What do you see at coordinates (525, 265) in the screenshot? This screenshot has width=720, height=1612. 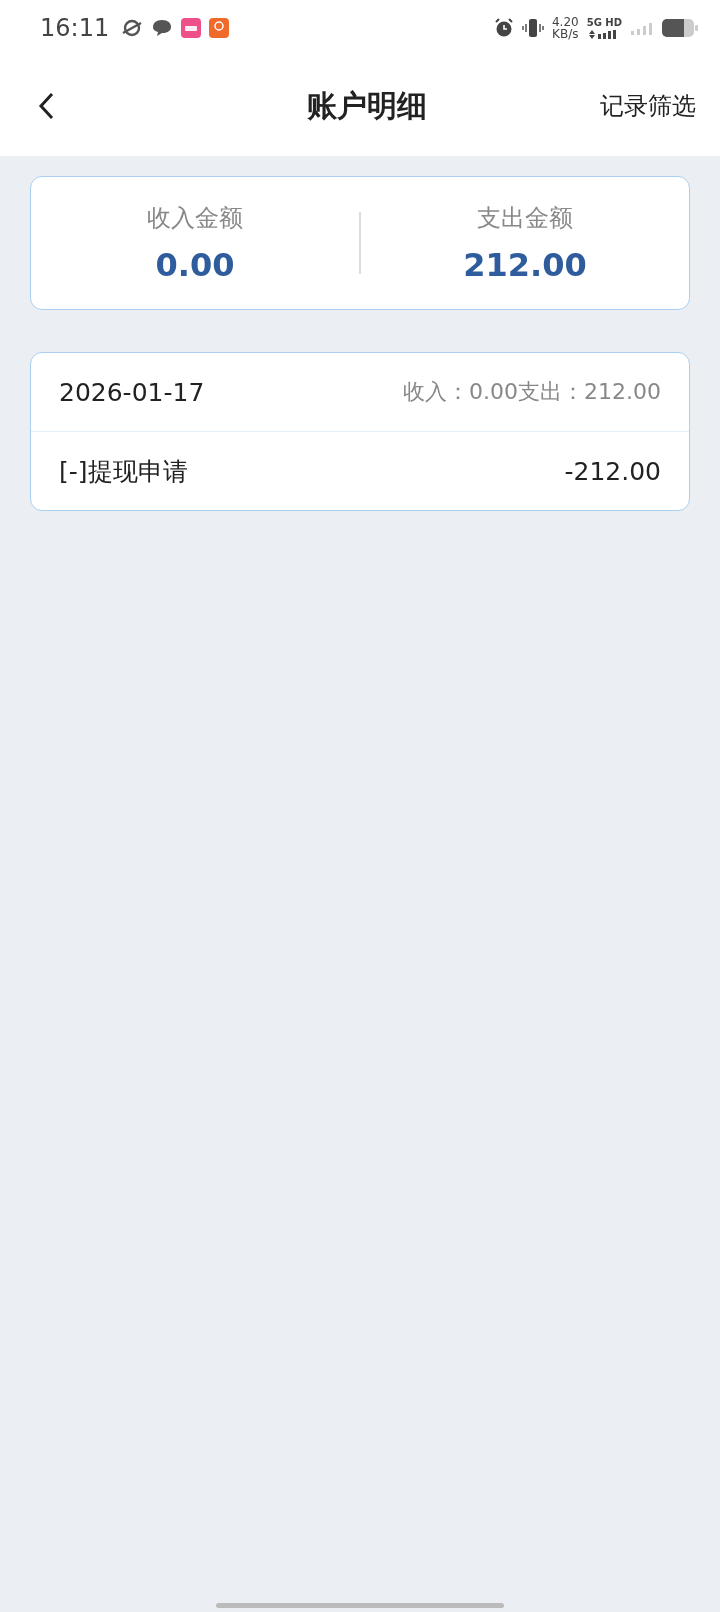 I see `summary-amount: 212.00` at bounding box center [525, 265].